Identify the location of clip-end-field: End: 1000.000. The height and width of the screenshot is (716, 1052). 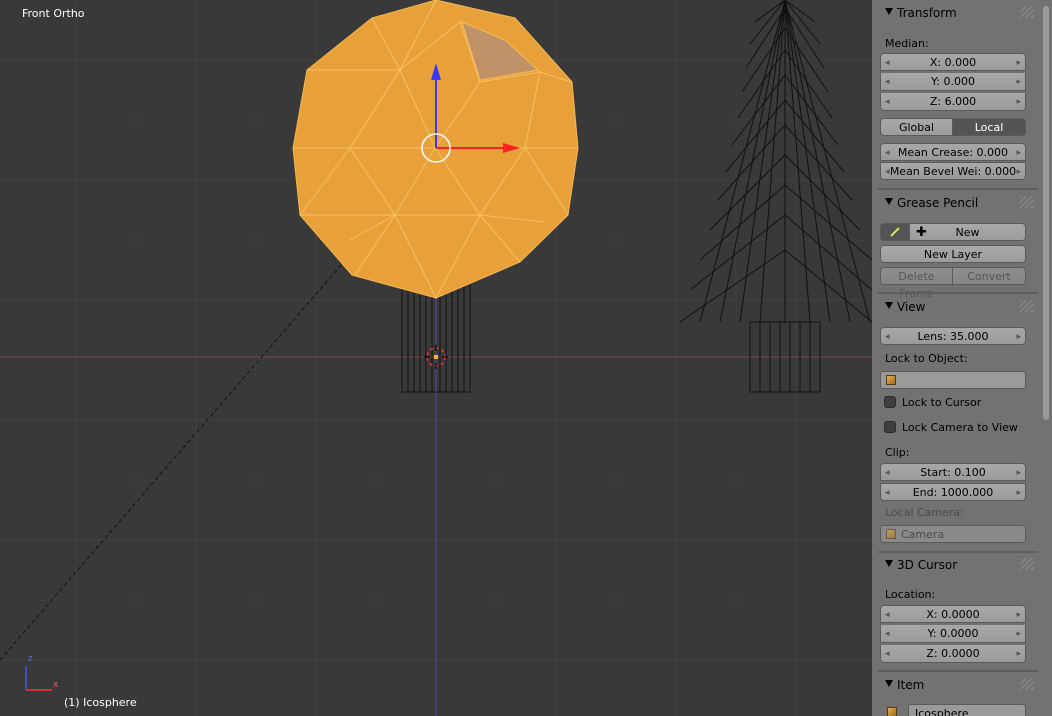
(953, 492).